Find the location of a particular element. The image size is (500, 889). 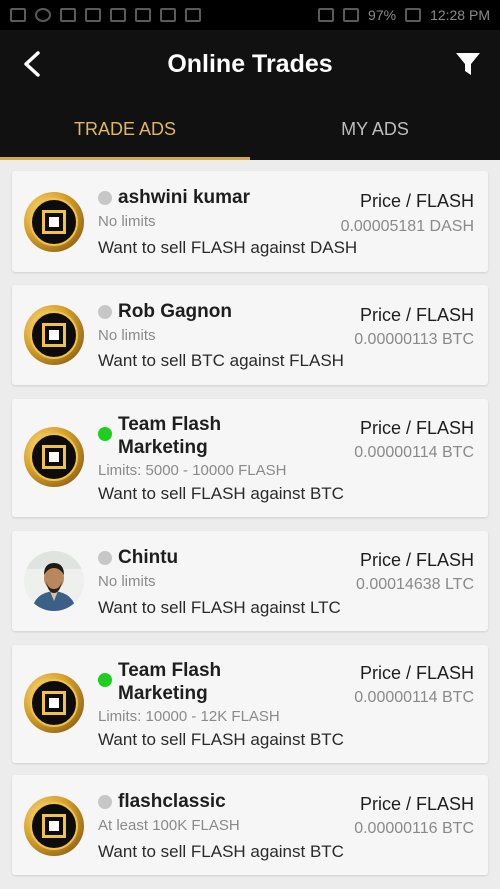

trade-limits: Limits: 10000 - 12K FLASH is located at coordinates (189, 716).